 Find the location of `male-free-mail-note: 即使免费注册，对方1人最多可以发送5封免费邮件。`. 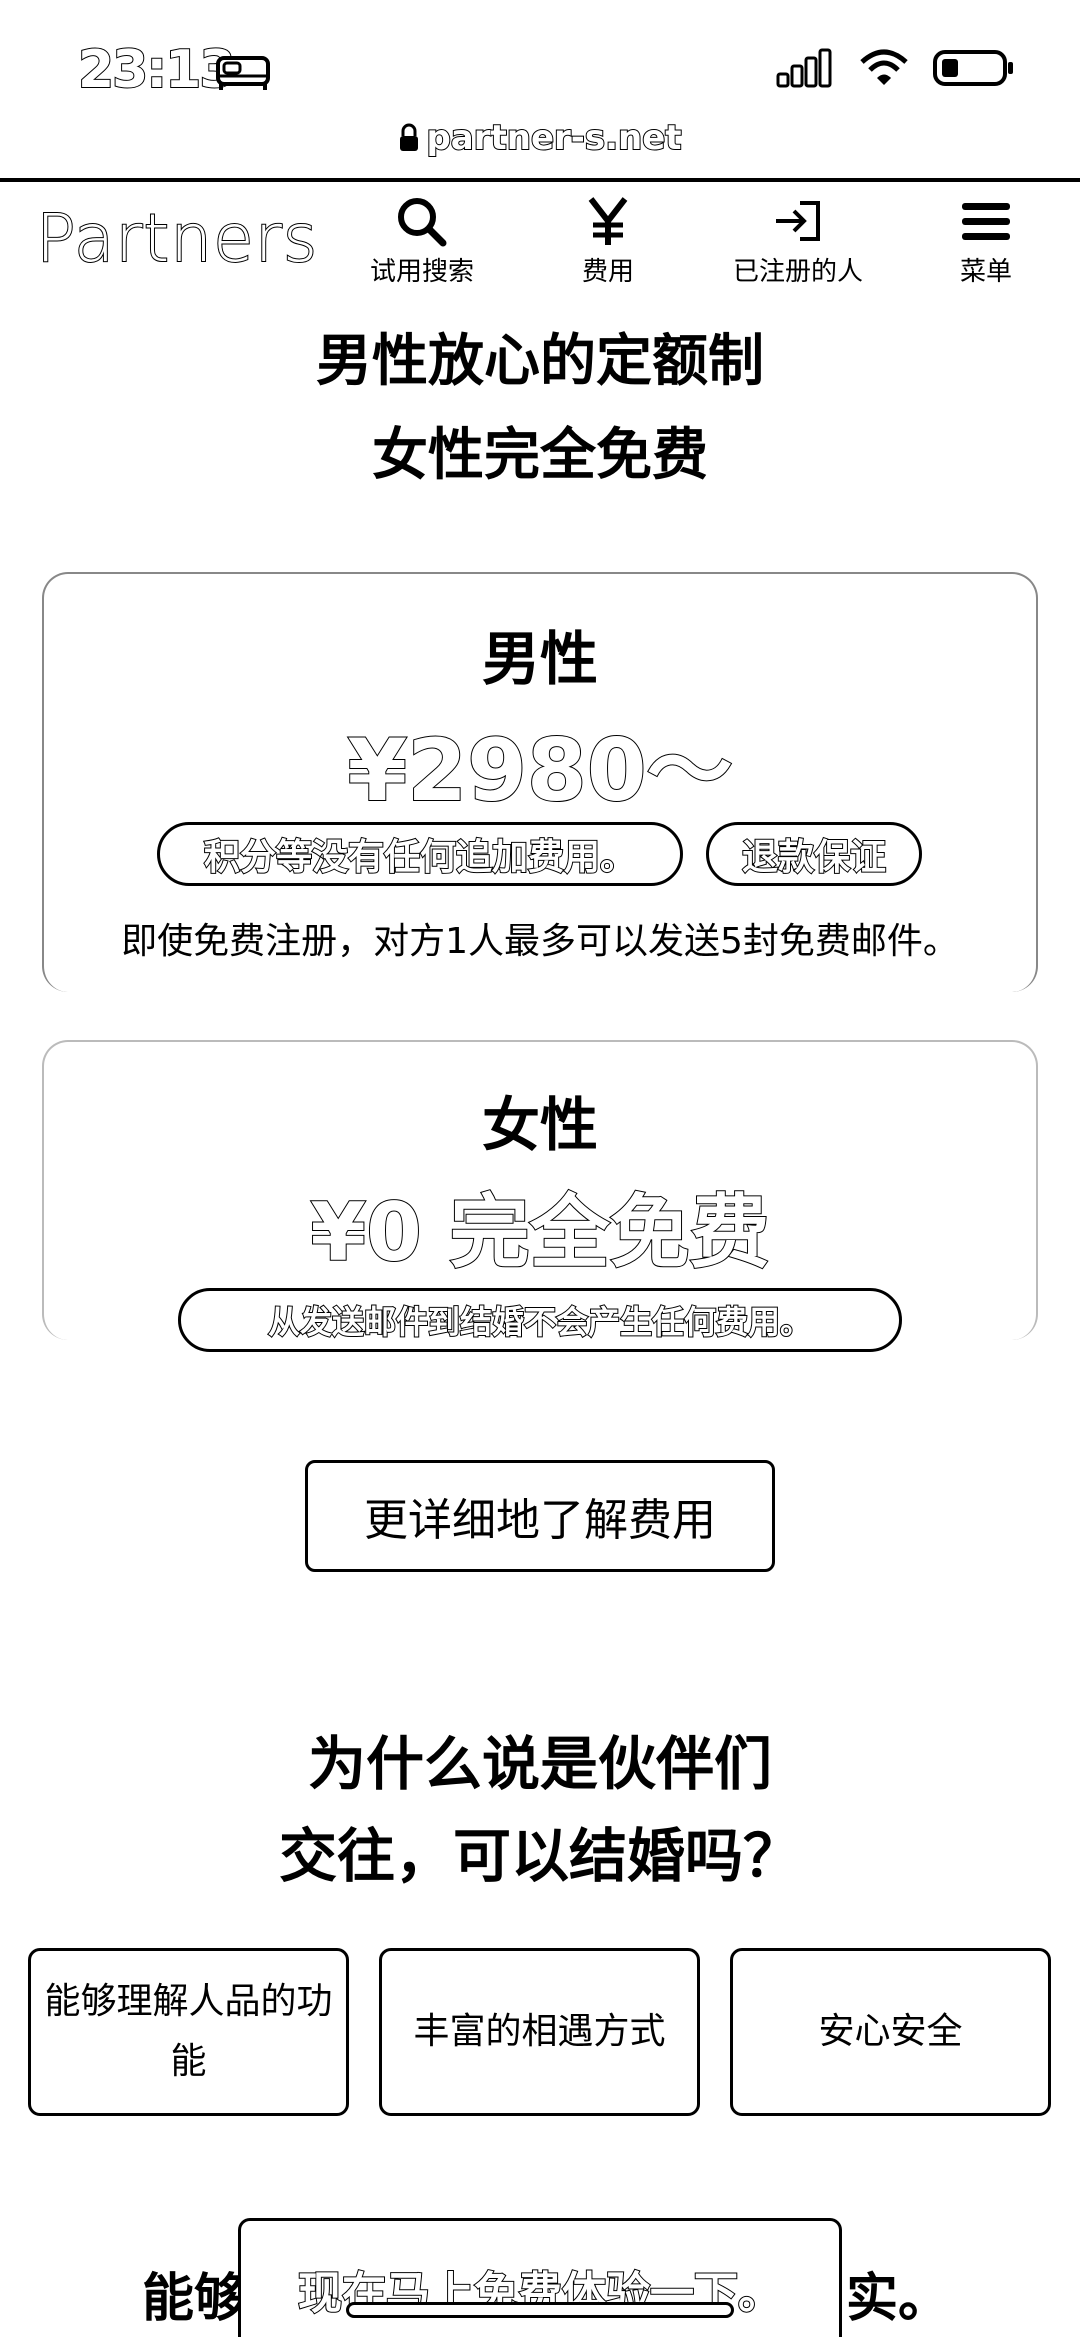

male-free-mail-note: 即使免费注册，对方1人最多可以发送5封免费邮件。 is located at coordinates (540, 941).